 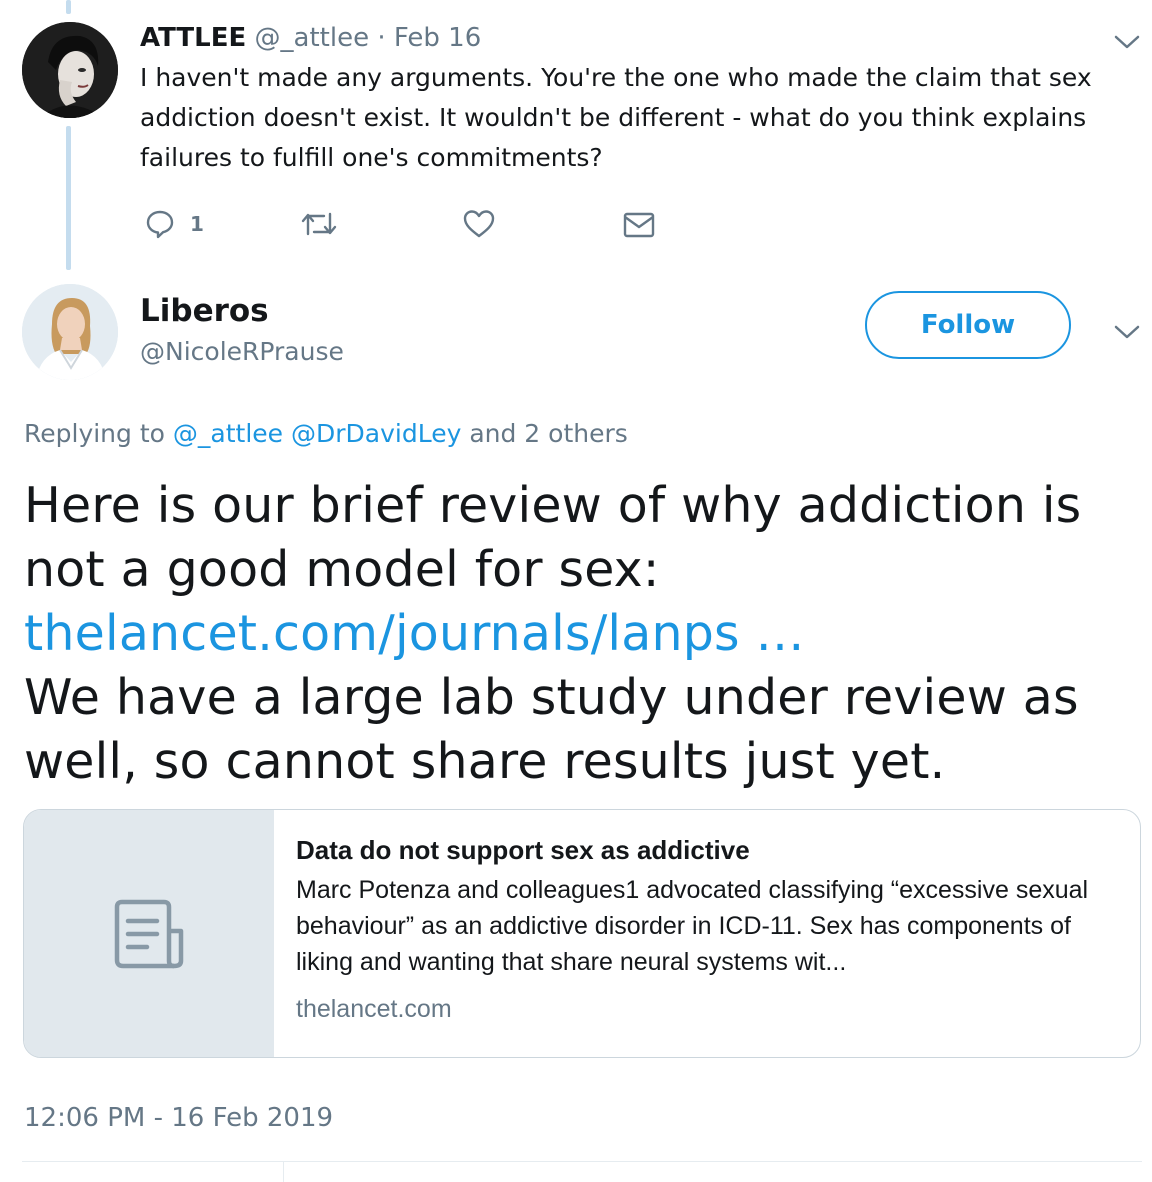 I want to click on envelope-icon, so click(x=639, y=225).